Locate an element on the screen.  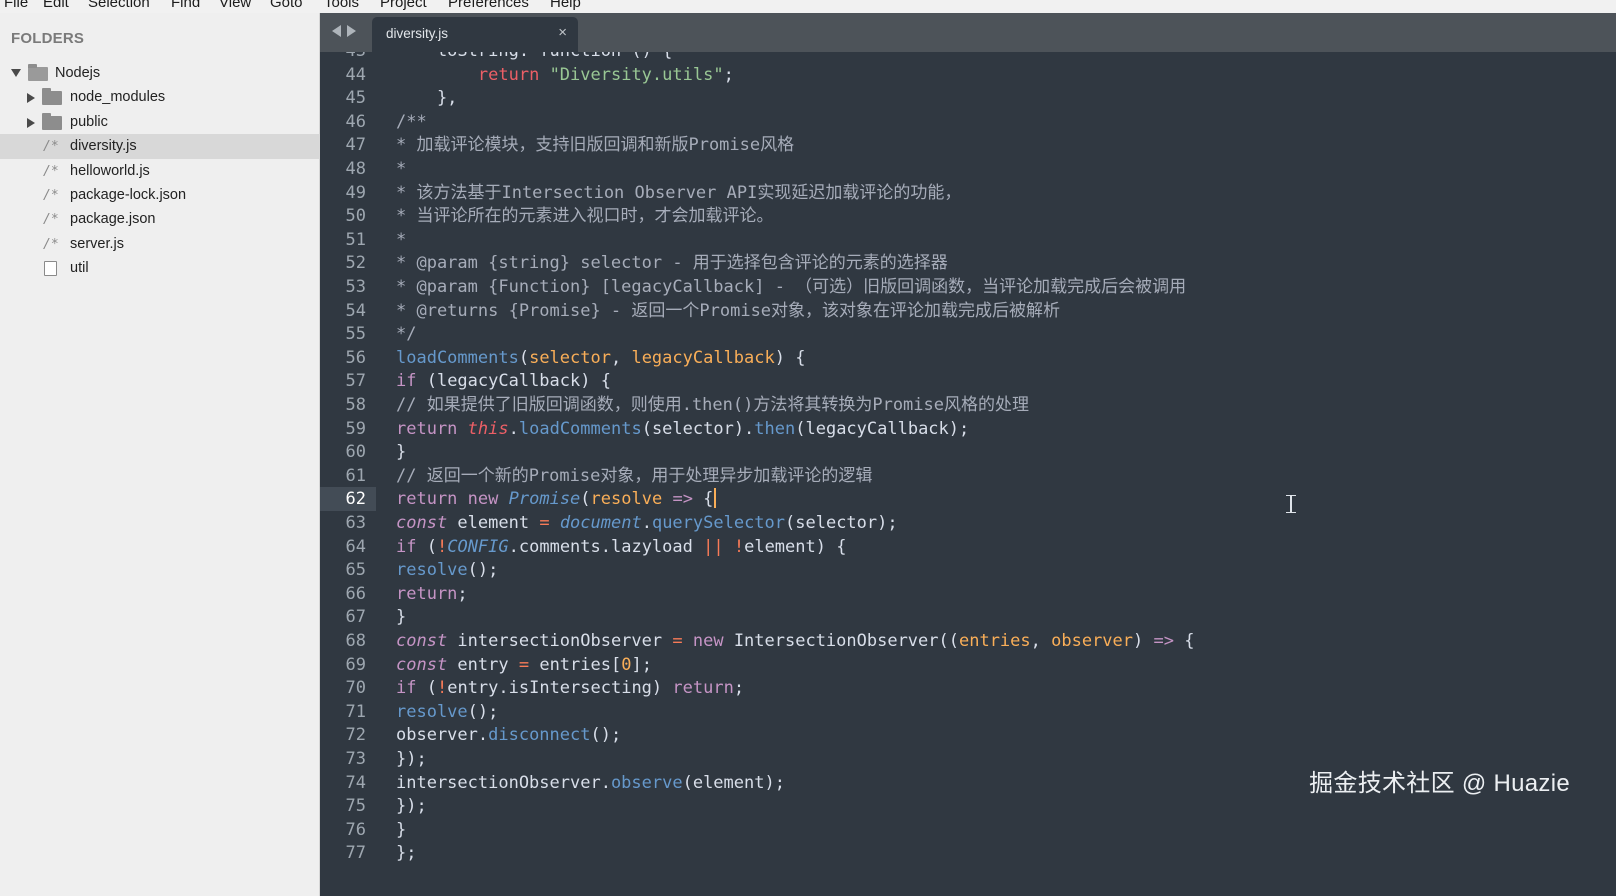
sidebar-item-node-modules: node_modules is located at coordinates (160, 97).